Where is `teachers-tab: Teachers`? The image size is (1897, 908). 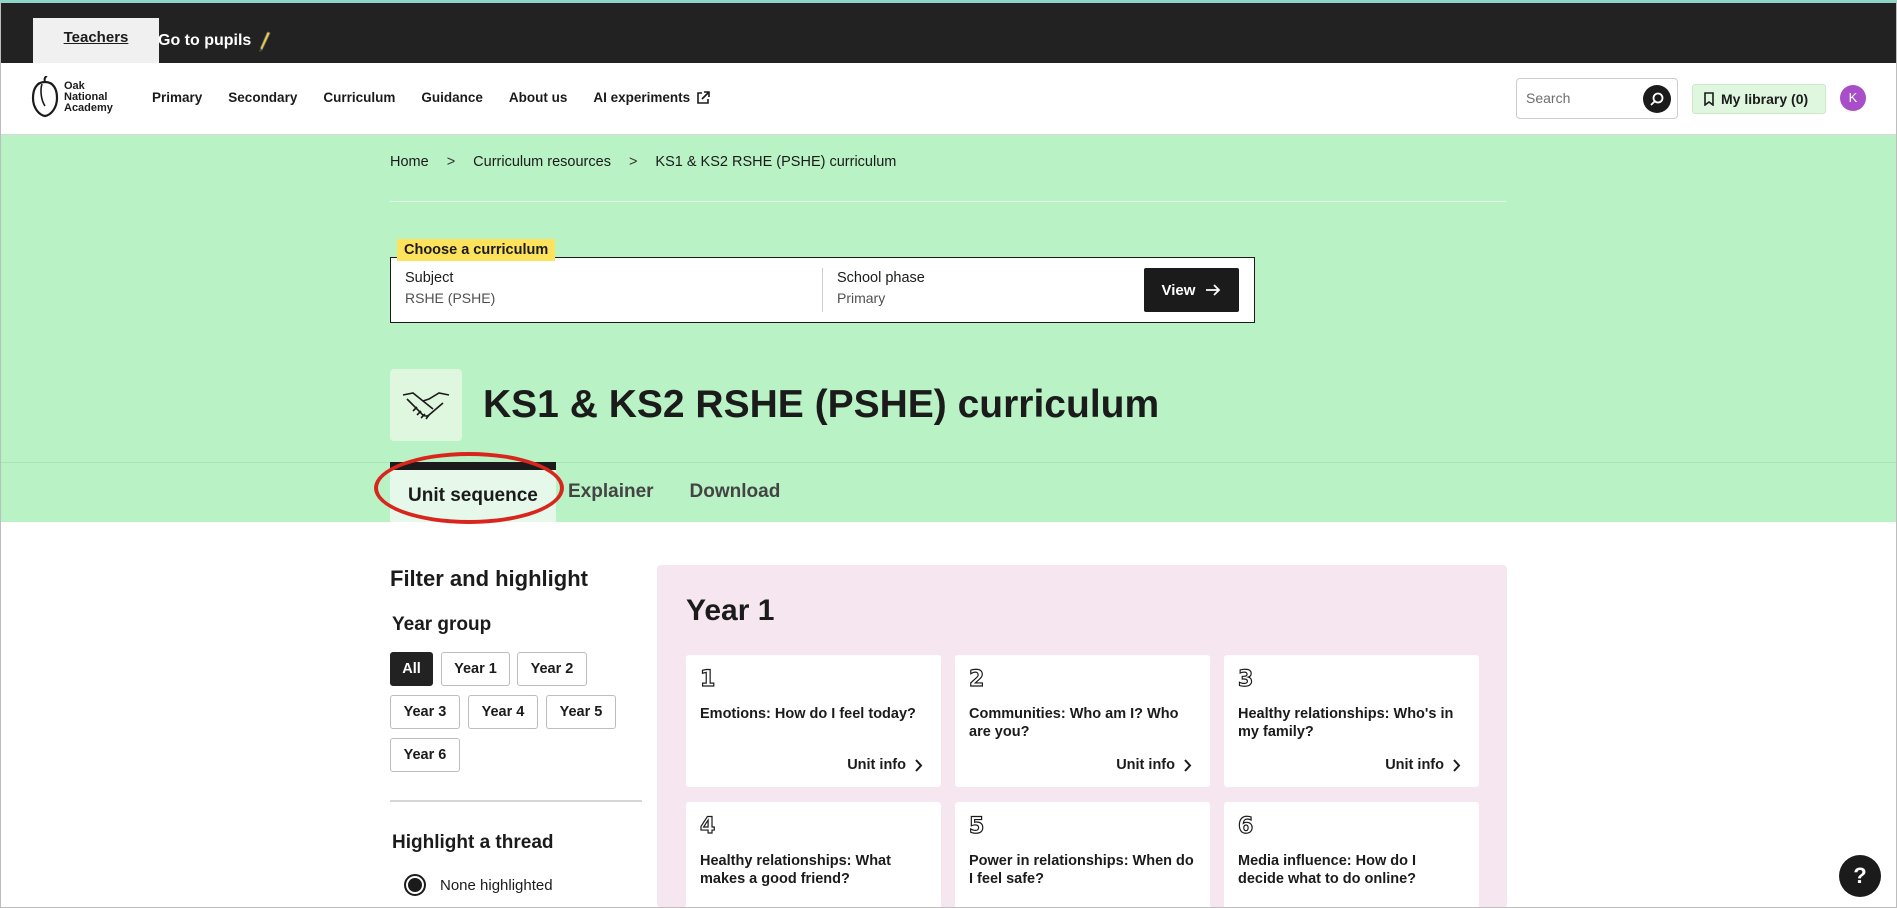
teachers-tab: Teachers is located at coordinates (96, 40).